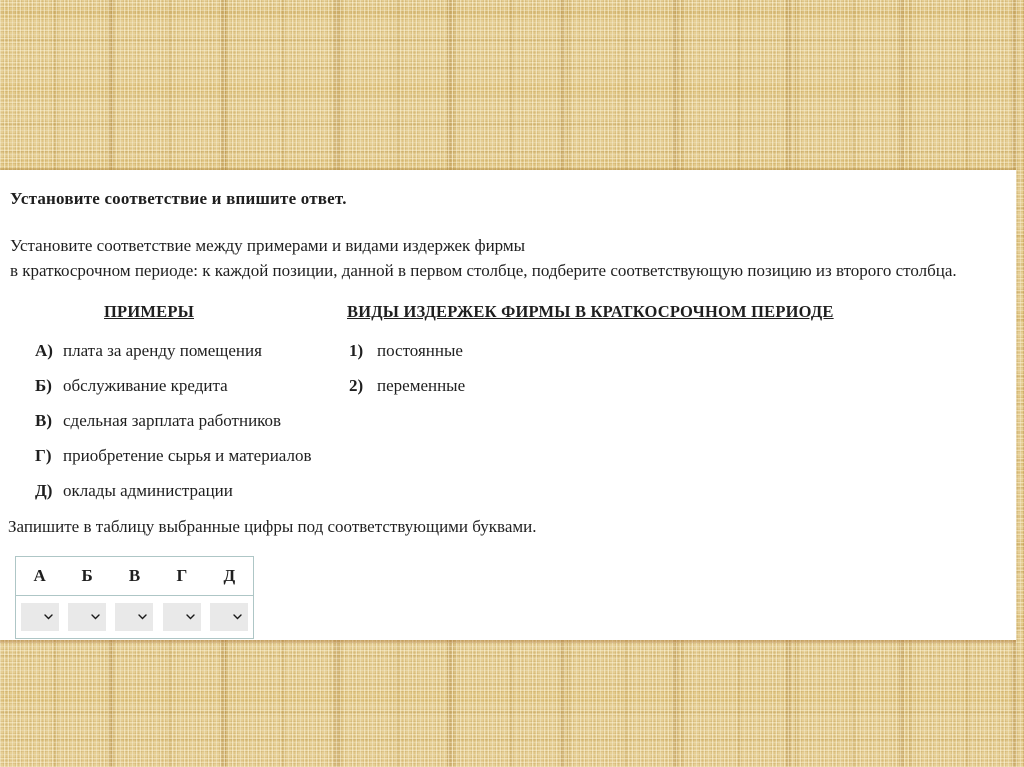 This screenshot has height=767, width=1024. Describe the element at coordinates (39, 575) in the screenshot. I see `column-header-a: А` at that location.